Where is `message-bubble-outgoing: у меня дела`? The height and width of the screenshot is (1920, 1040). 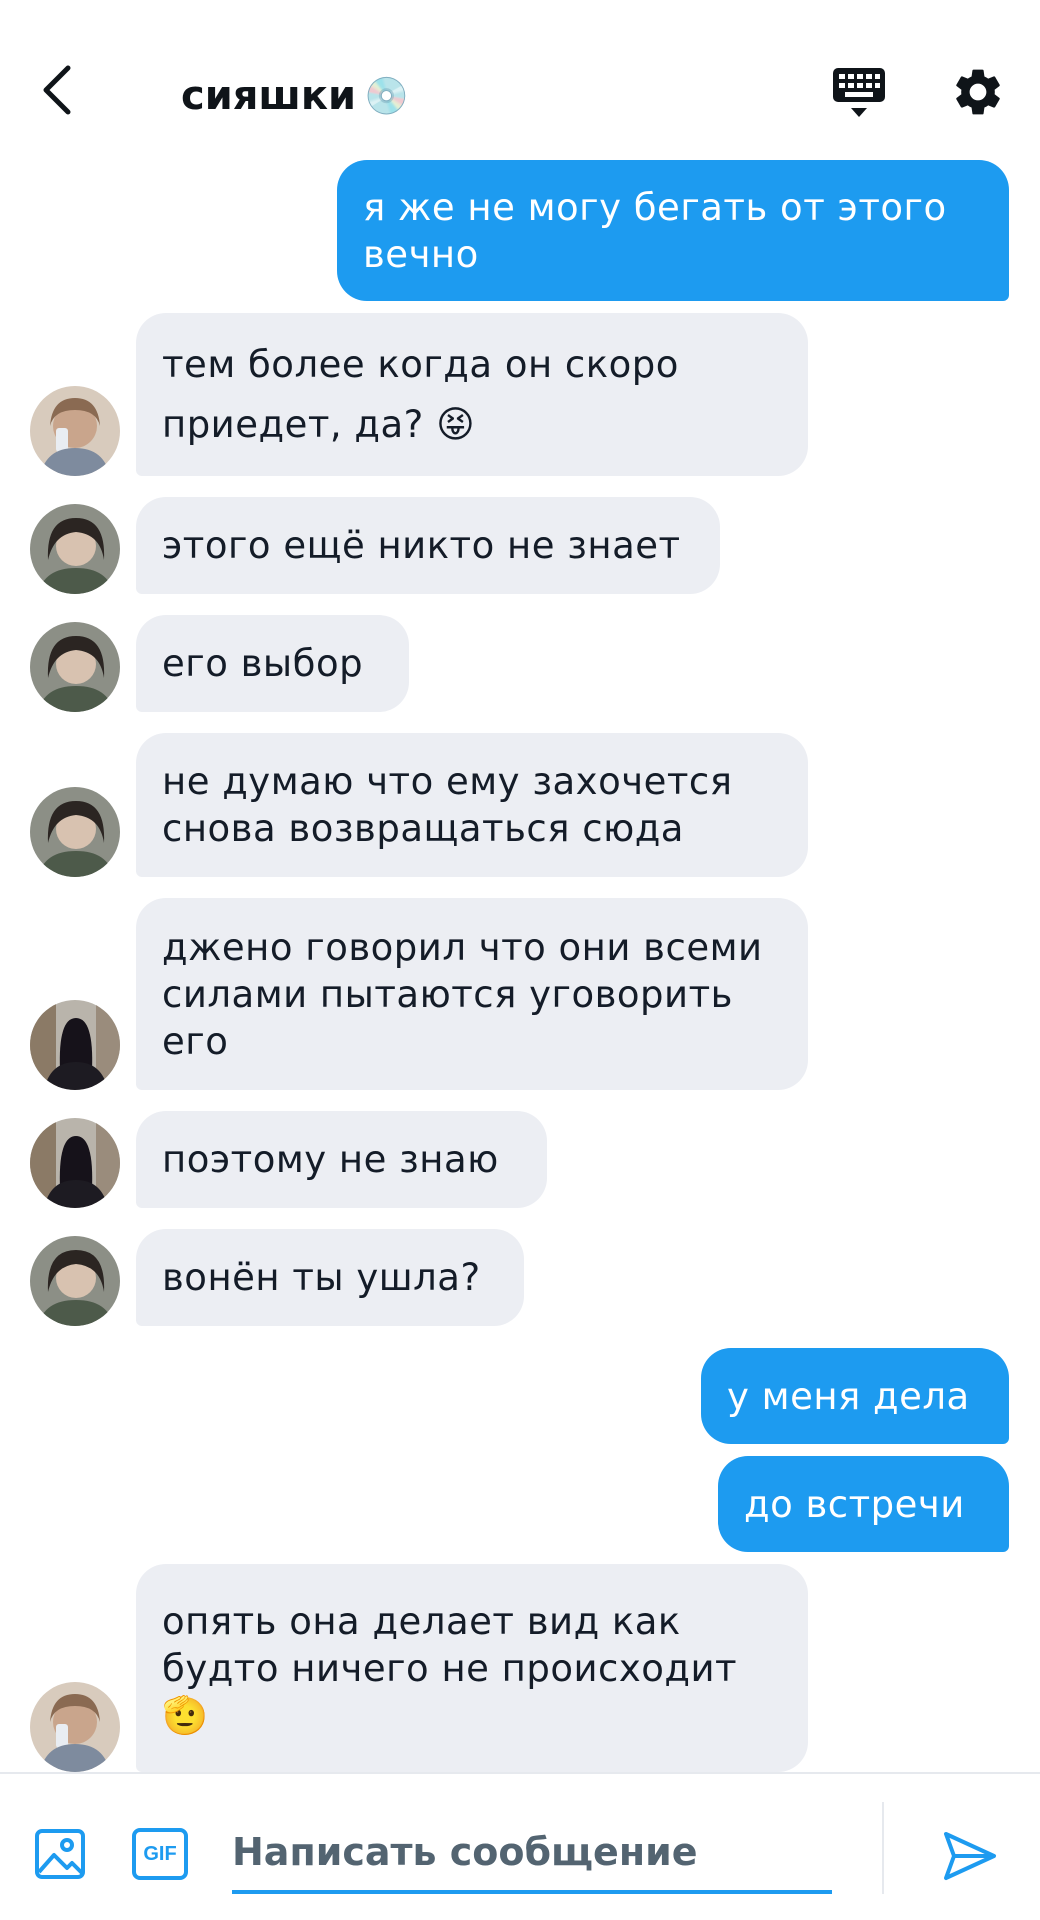
message-bubble-outgoing: у меня дела is located at coordinates (855, 1396).